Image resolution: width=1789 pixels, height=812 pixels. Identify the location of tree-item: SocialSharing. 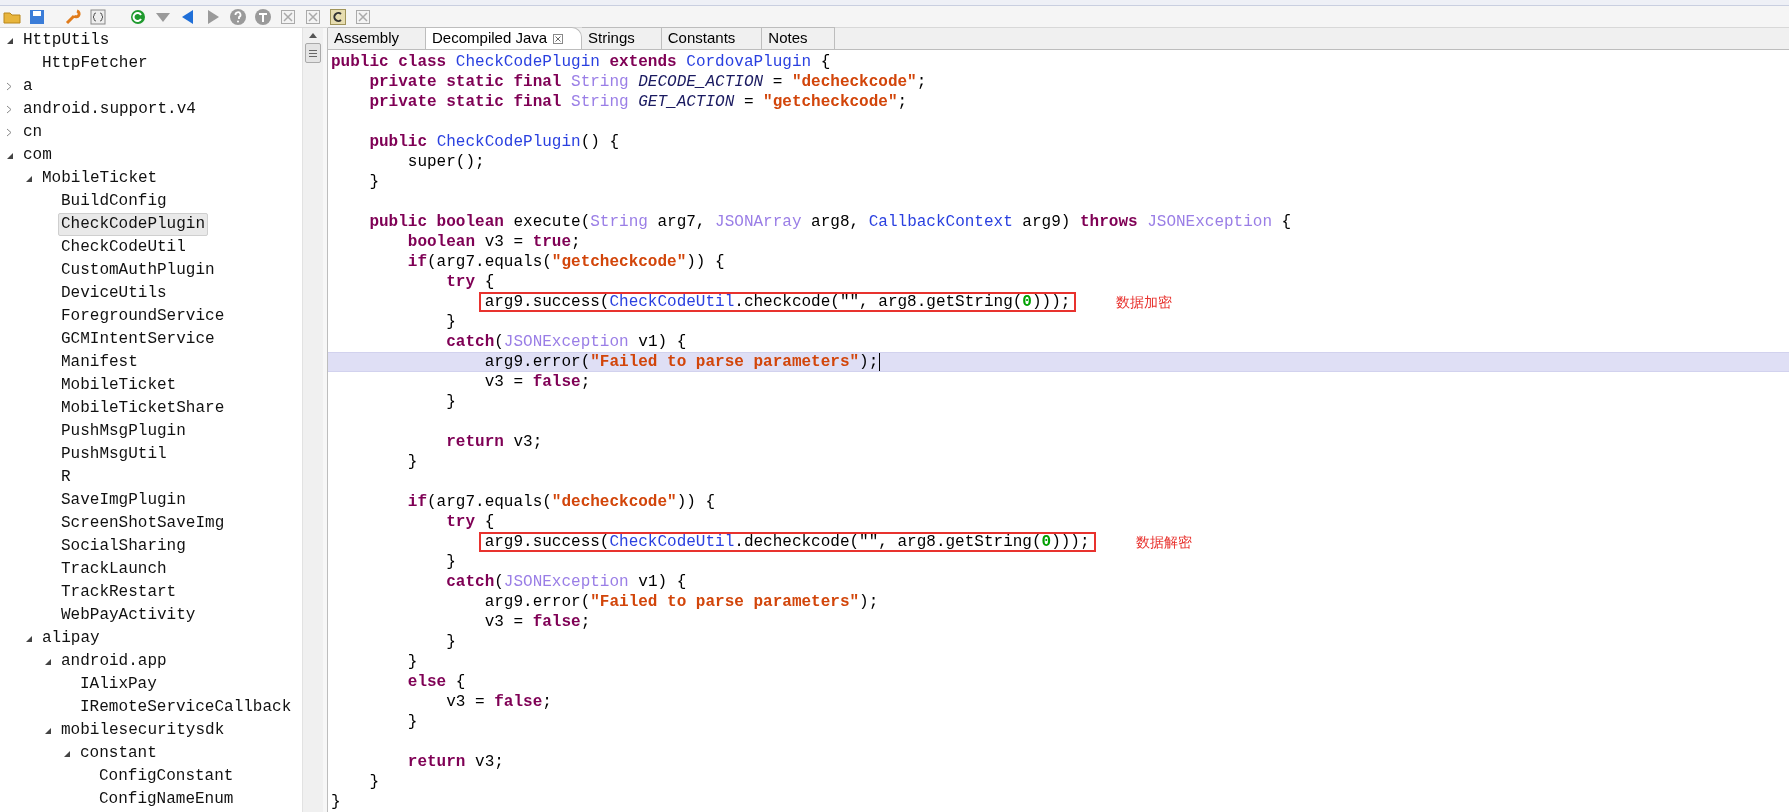
(123, 546).